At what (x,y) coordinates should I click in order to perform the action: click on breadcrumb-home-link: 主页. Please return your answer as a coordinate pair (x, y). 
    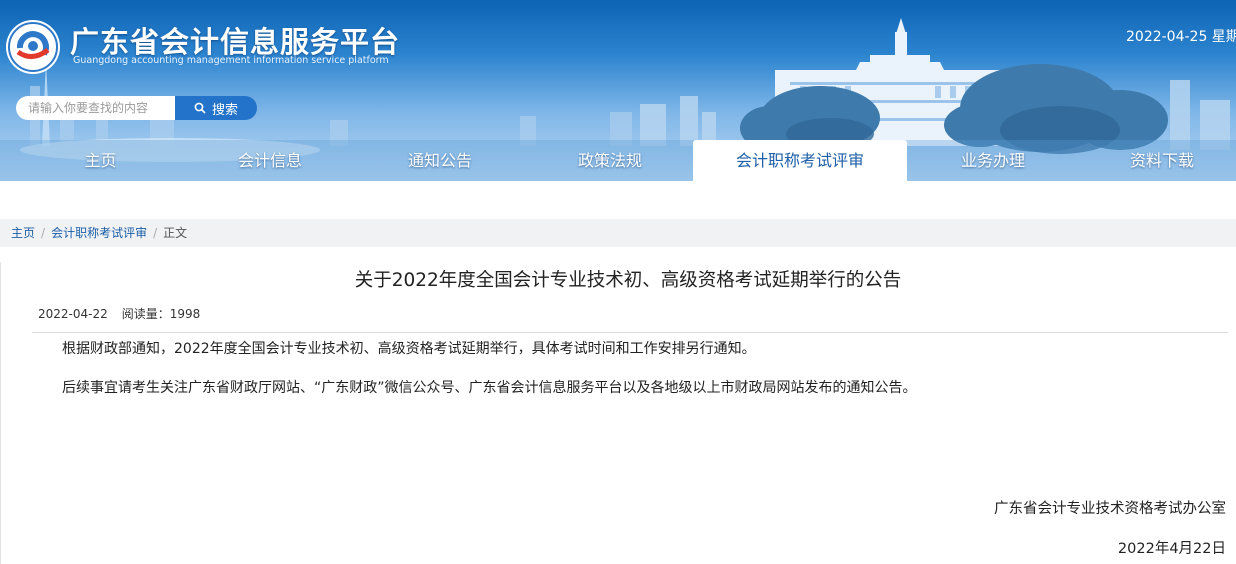
    Looking at the image, I should click on (23, 233).